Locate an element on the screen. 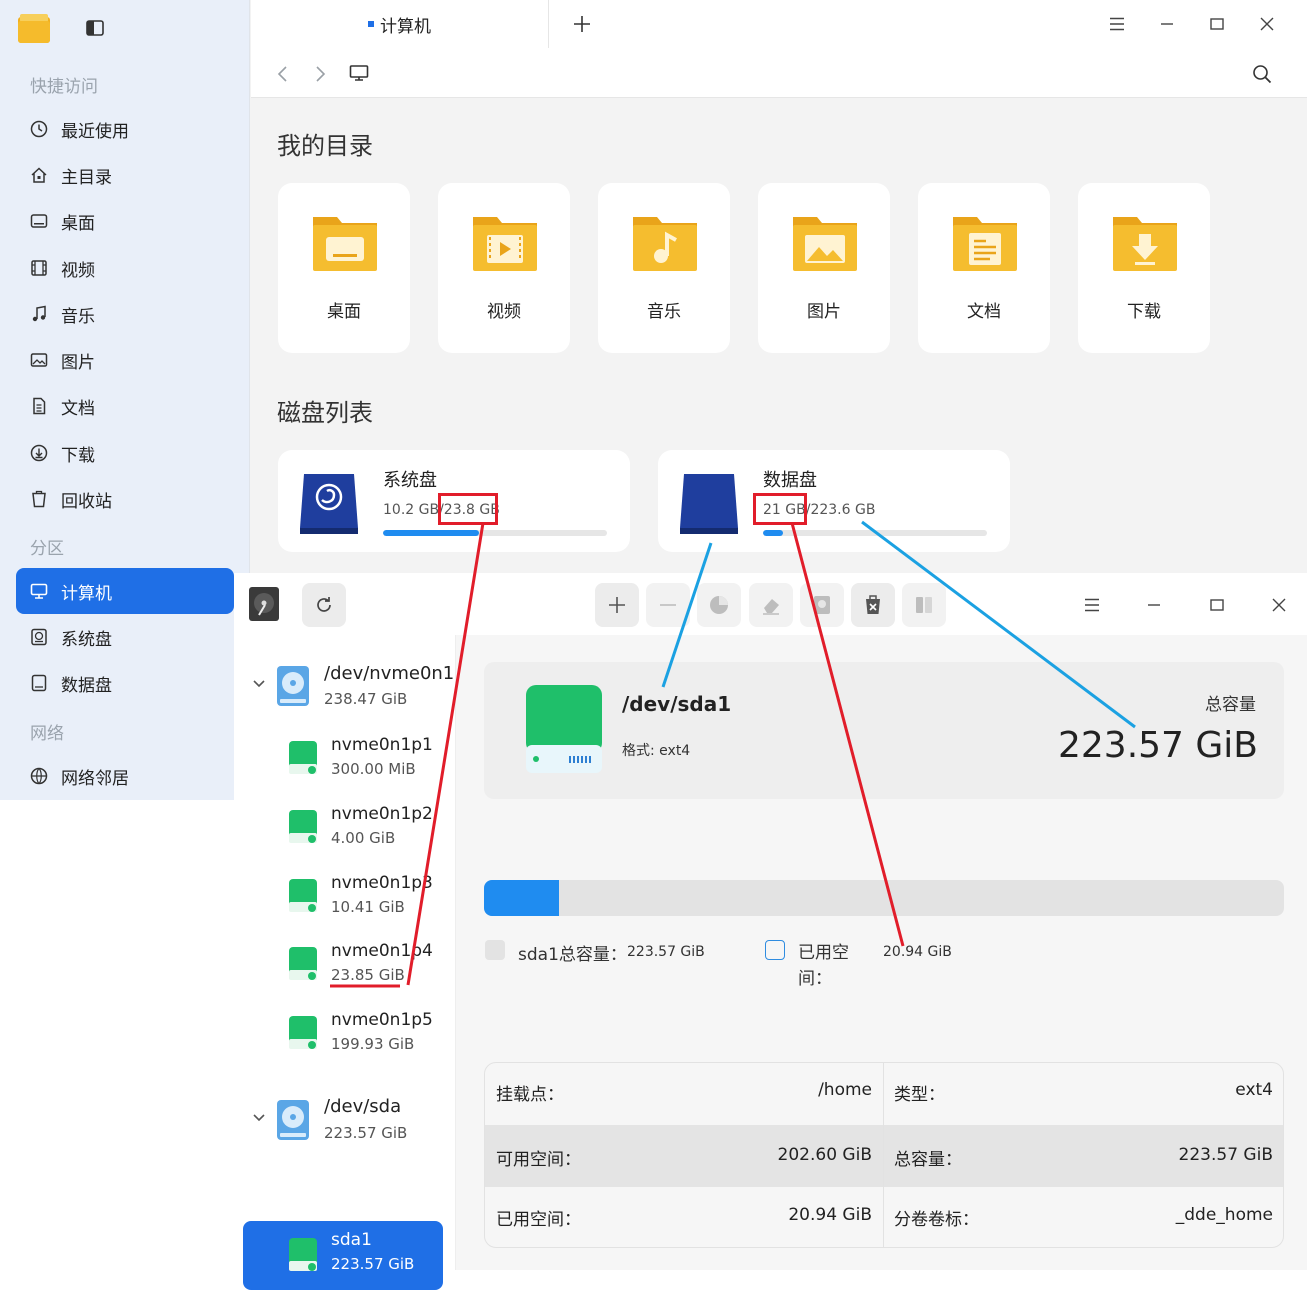 The width and height of the screenshot is (1312, 1290). eject-trash-icon is located at coordinates (873, 604).